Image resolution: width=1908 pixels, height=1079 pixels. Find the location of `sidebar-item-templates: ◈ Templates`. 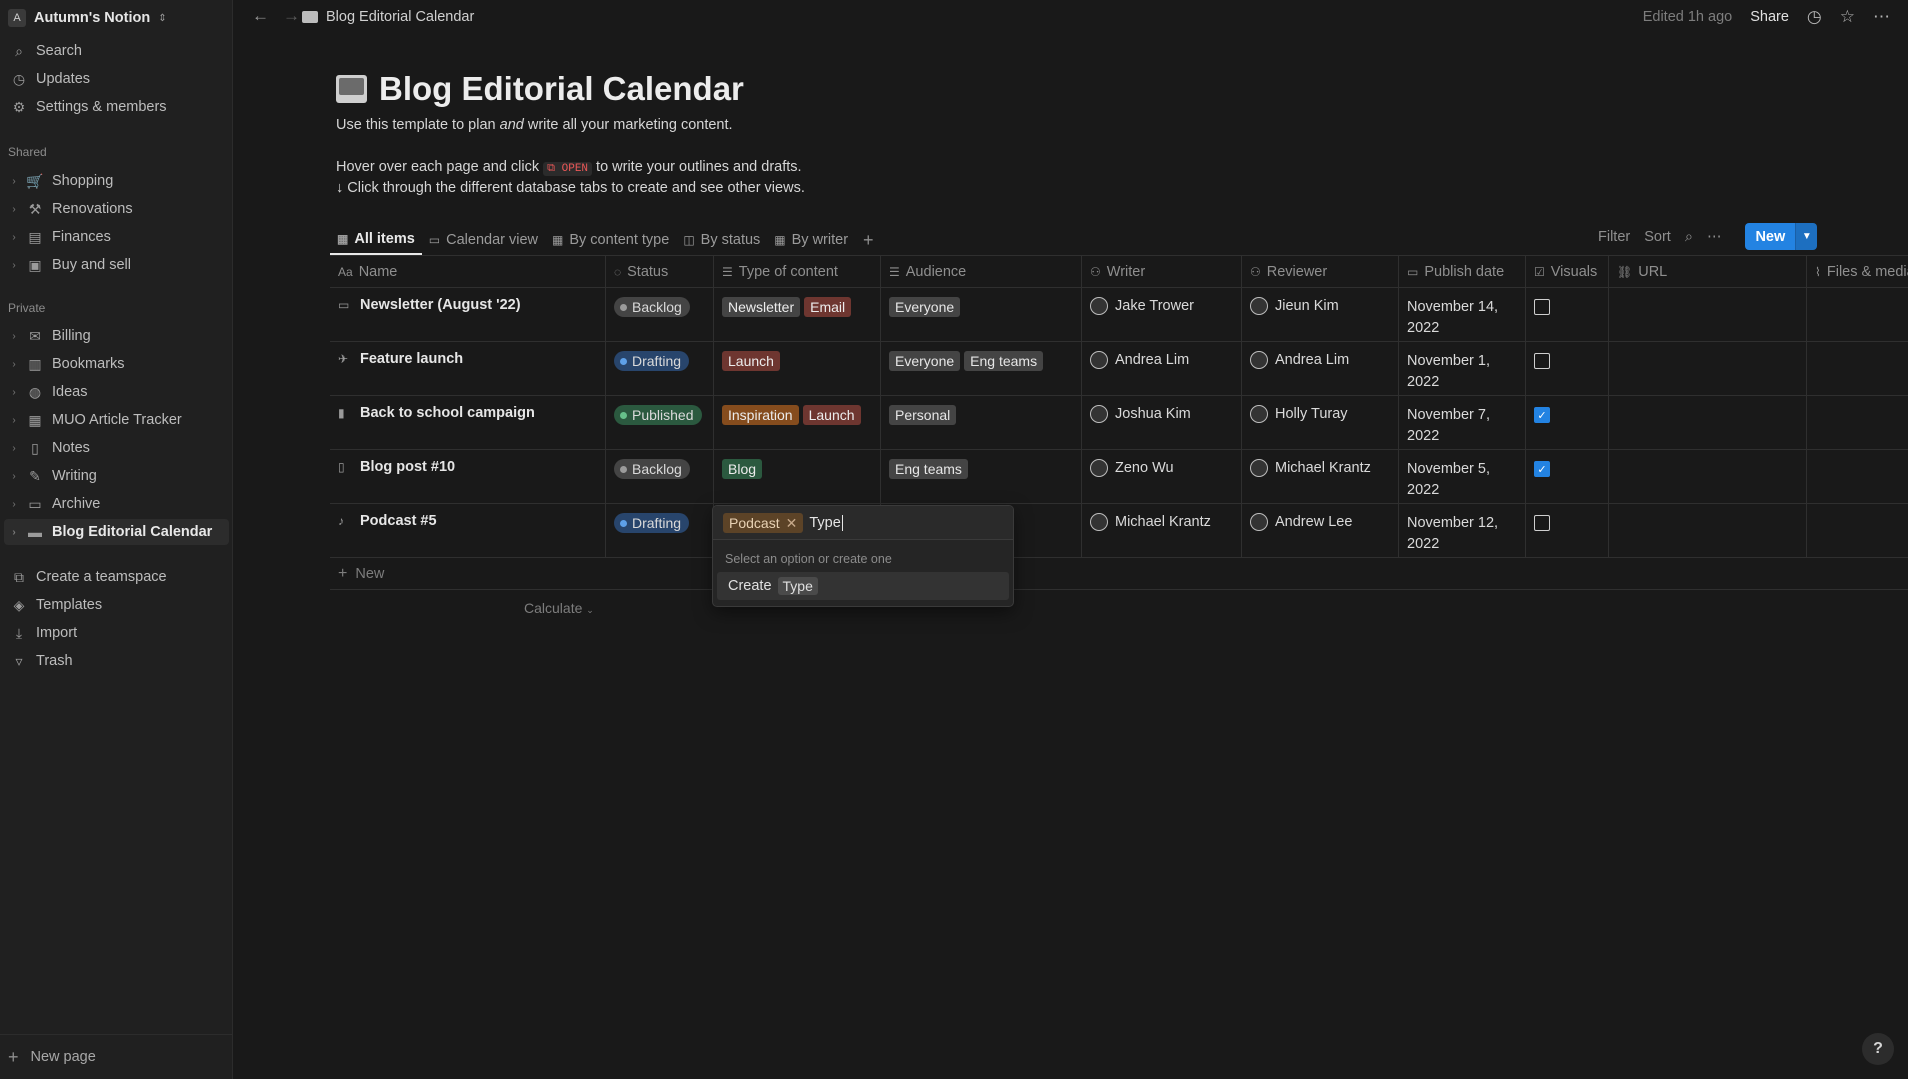

sidebar-item-templates: ◈ Templates is located at coordinates (116, 605).